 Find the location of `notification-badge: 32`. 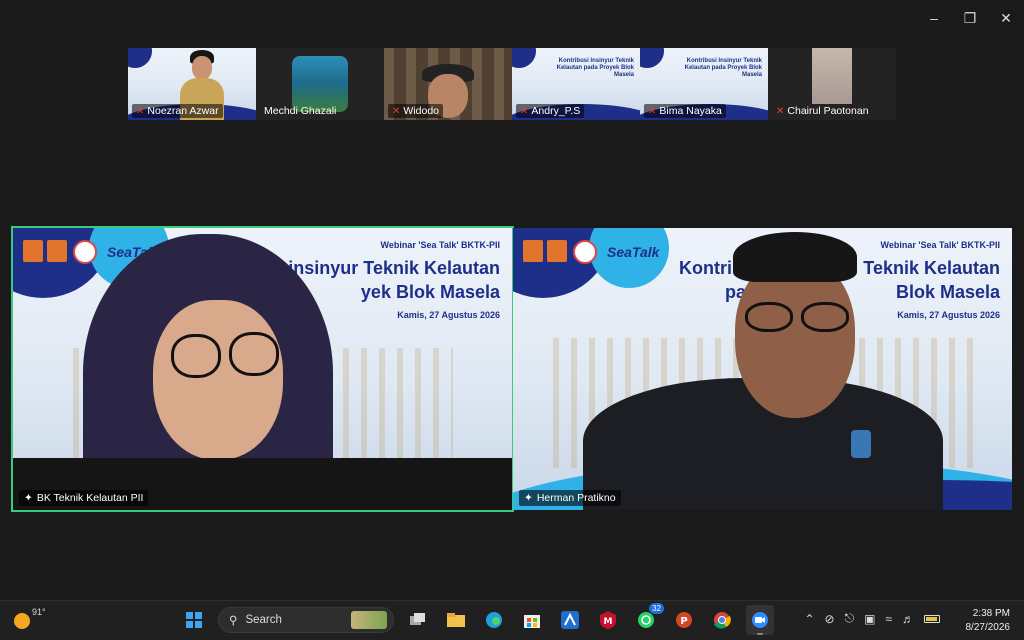

notification-badge: 32 is located at coordinates (656, 608).